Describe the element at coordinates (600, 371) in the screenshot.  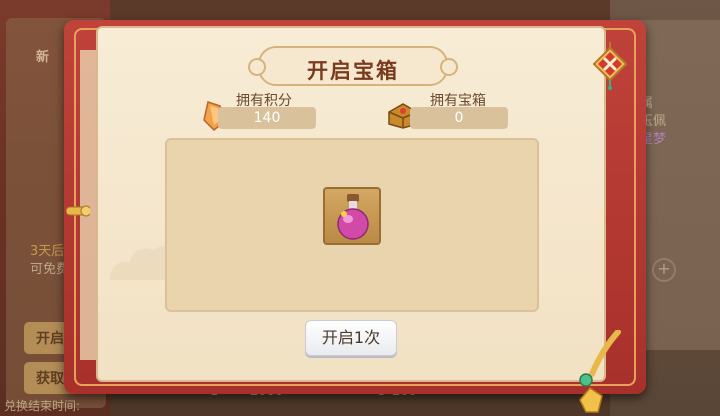
I see `tassel-decoration-icon` at that location.